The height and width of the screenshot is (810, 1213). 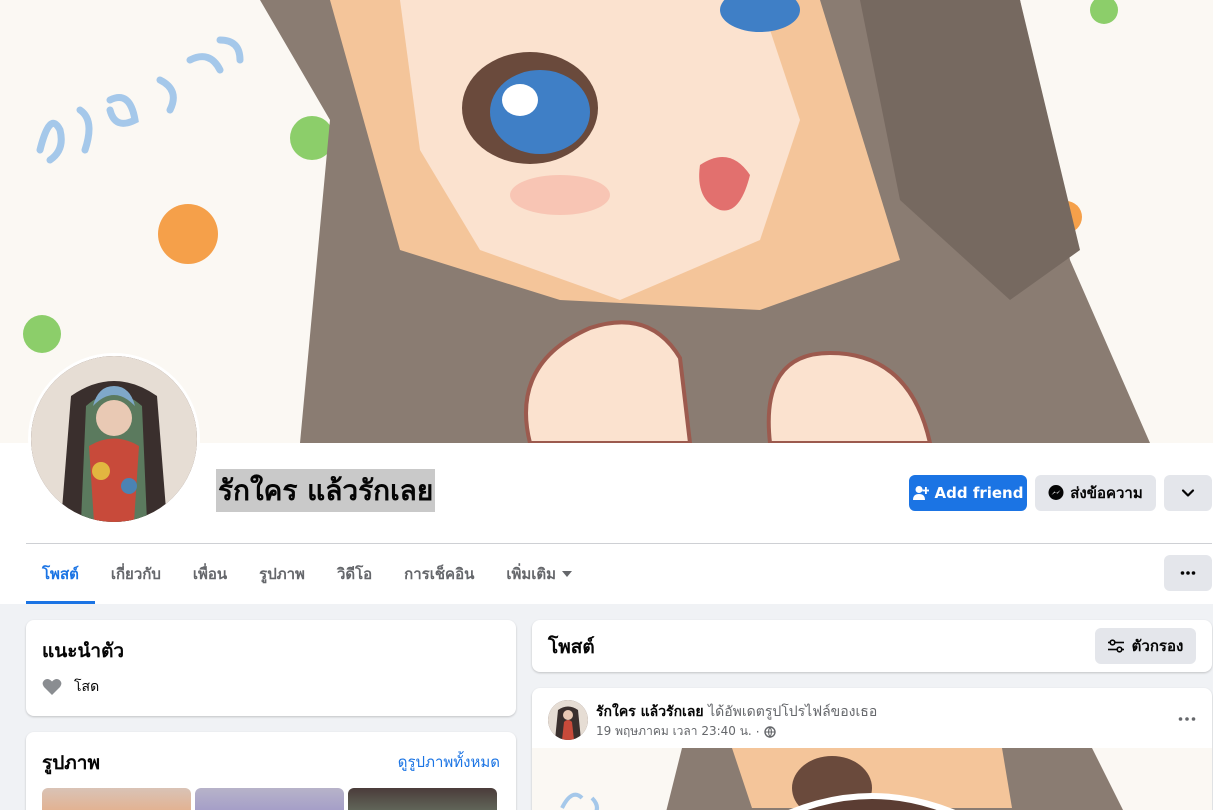 I want to click on post-author-name: รักใคร แล้วรักเลย, so click(x=650, y=712).